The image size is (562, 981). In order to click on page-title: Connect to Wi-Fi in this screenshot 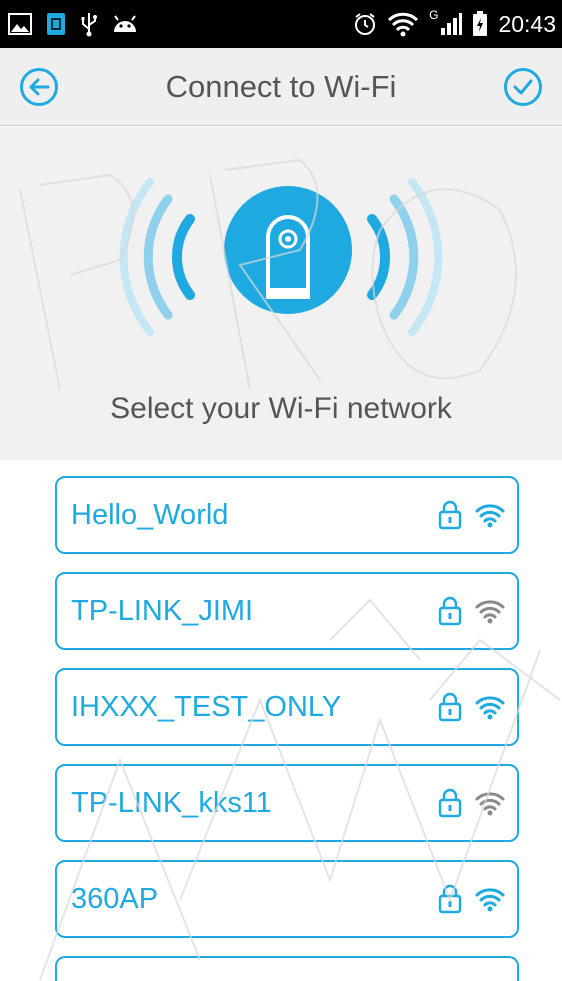, I will do `click(281, 86)`.